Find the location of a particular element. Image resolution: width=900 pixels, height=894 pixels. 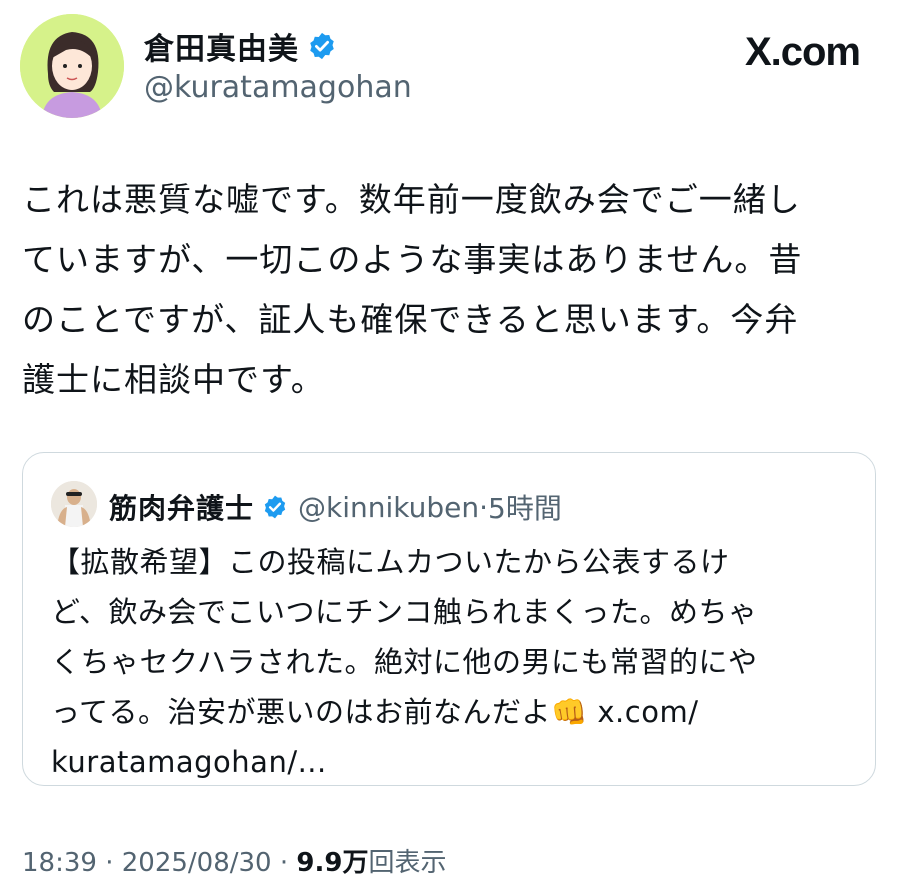

tweet-footer: 18:39 · 2025/08/30 · 9.9万回表示 is located at coordinates (234, 860).